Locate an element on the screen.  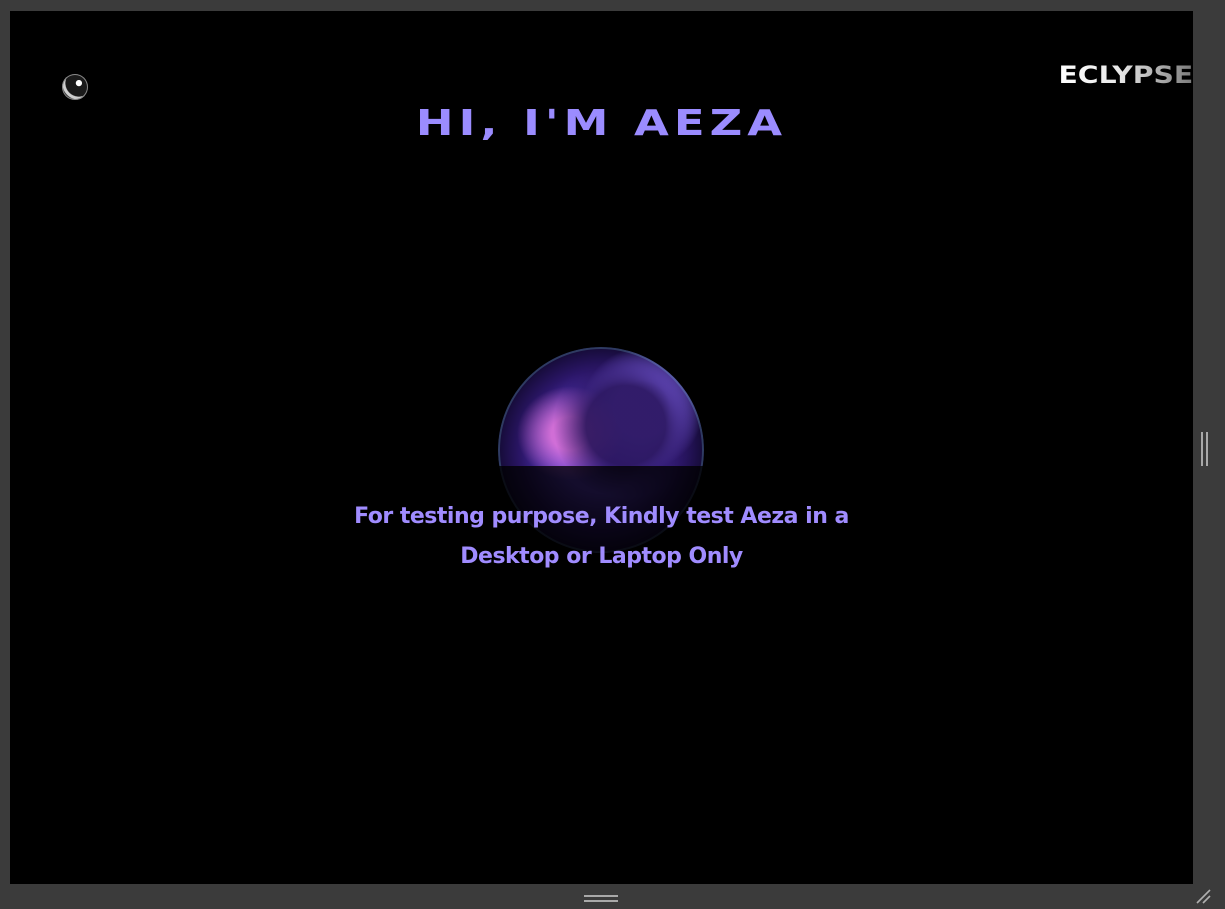
page-title: HI, I'M AEZA is located at coordinates (601, 123).